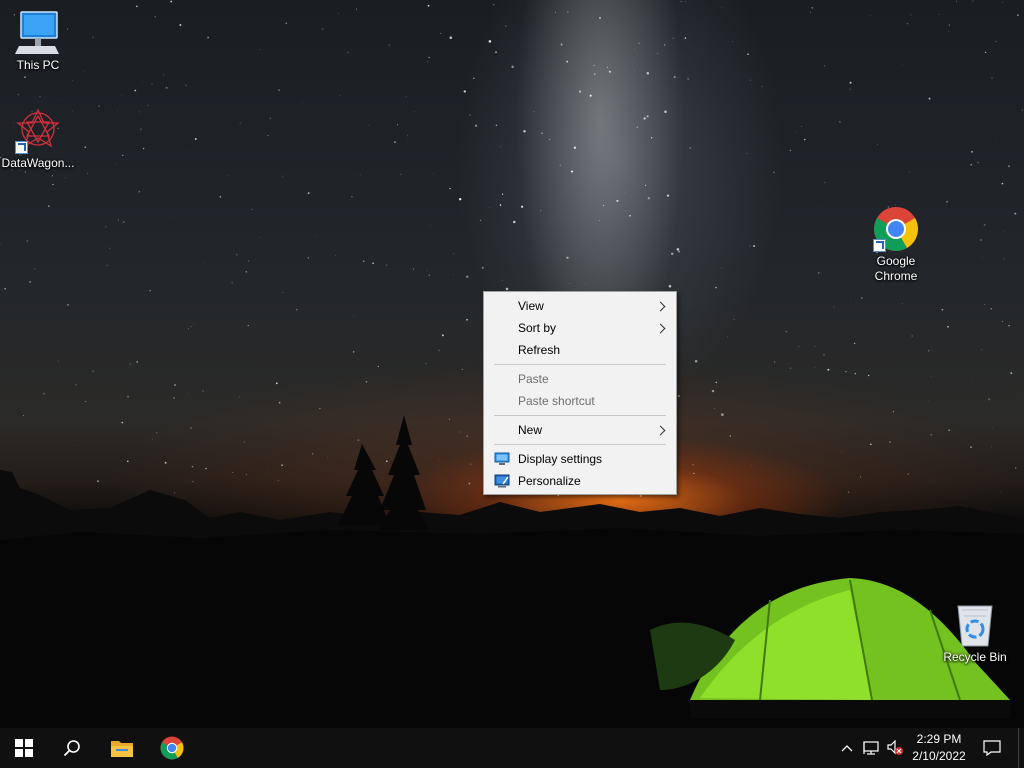 The image size is (1024, 768). I want to click on menu-item-sort-by: Sort by, so click(580, 328).